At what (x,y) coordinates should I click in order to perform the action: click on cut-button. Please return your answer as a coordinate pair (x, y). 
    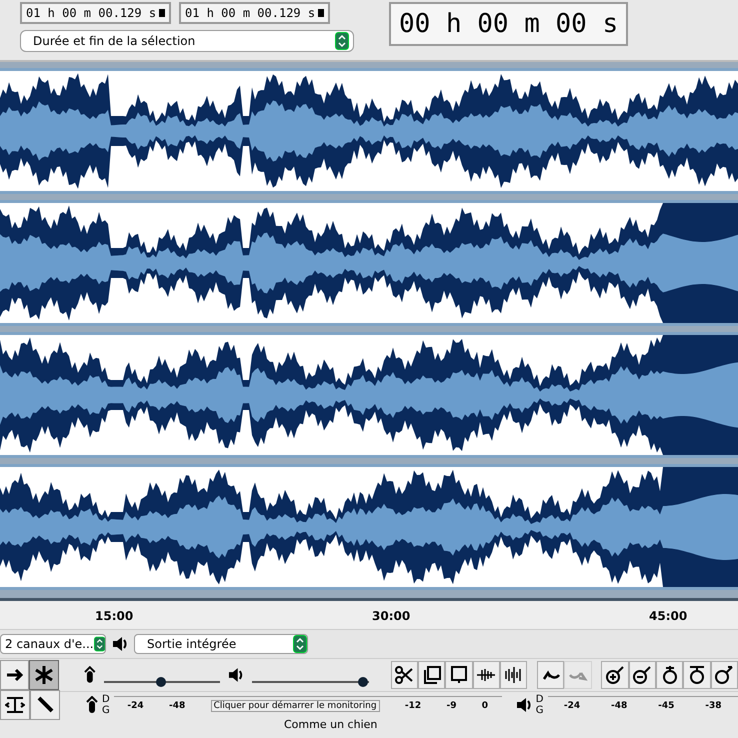
    Looking at the image, I should click on (404, 675).